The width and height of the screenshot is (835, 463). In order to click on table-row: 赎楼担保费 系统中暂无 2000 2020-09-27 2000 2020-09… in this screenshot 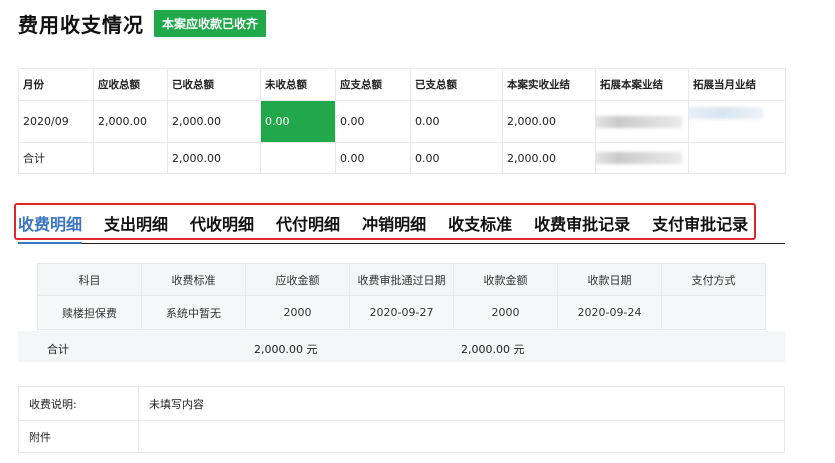, I will do `click(401, 312)`.